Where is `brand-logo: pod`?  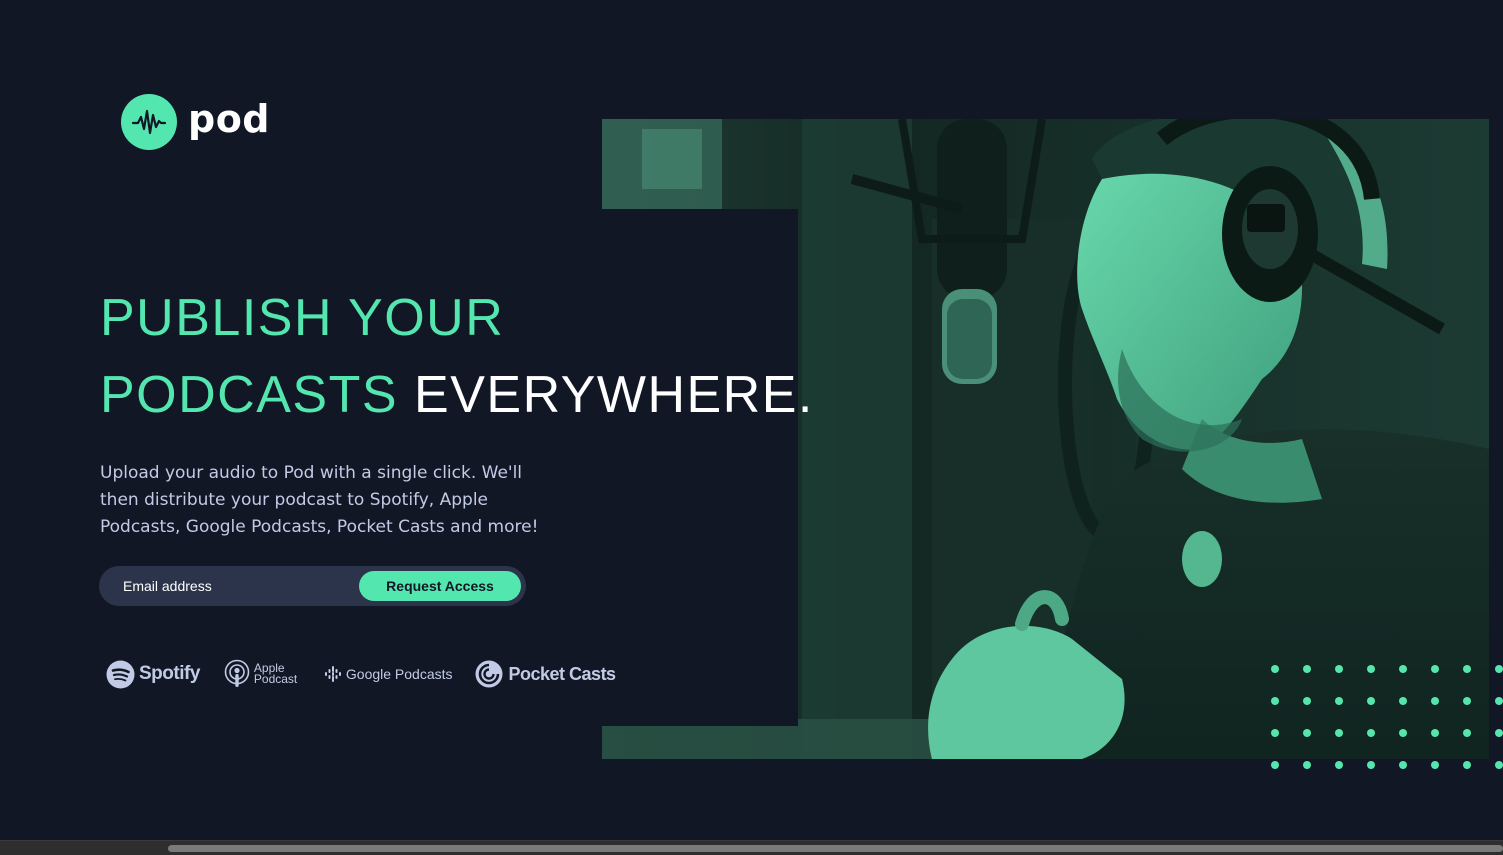
brand-logo: pod is located at coordinates (195, 122).